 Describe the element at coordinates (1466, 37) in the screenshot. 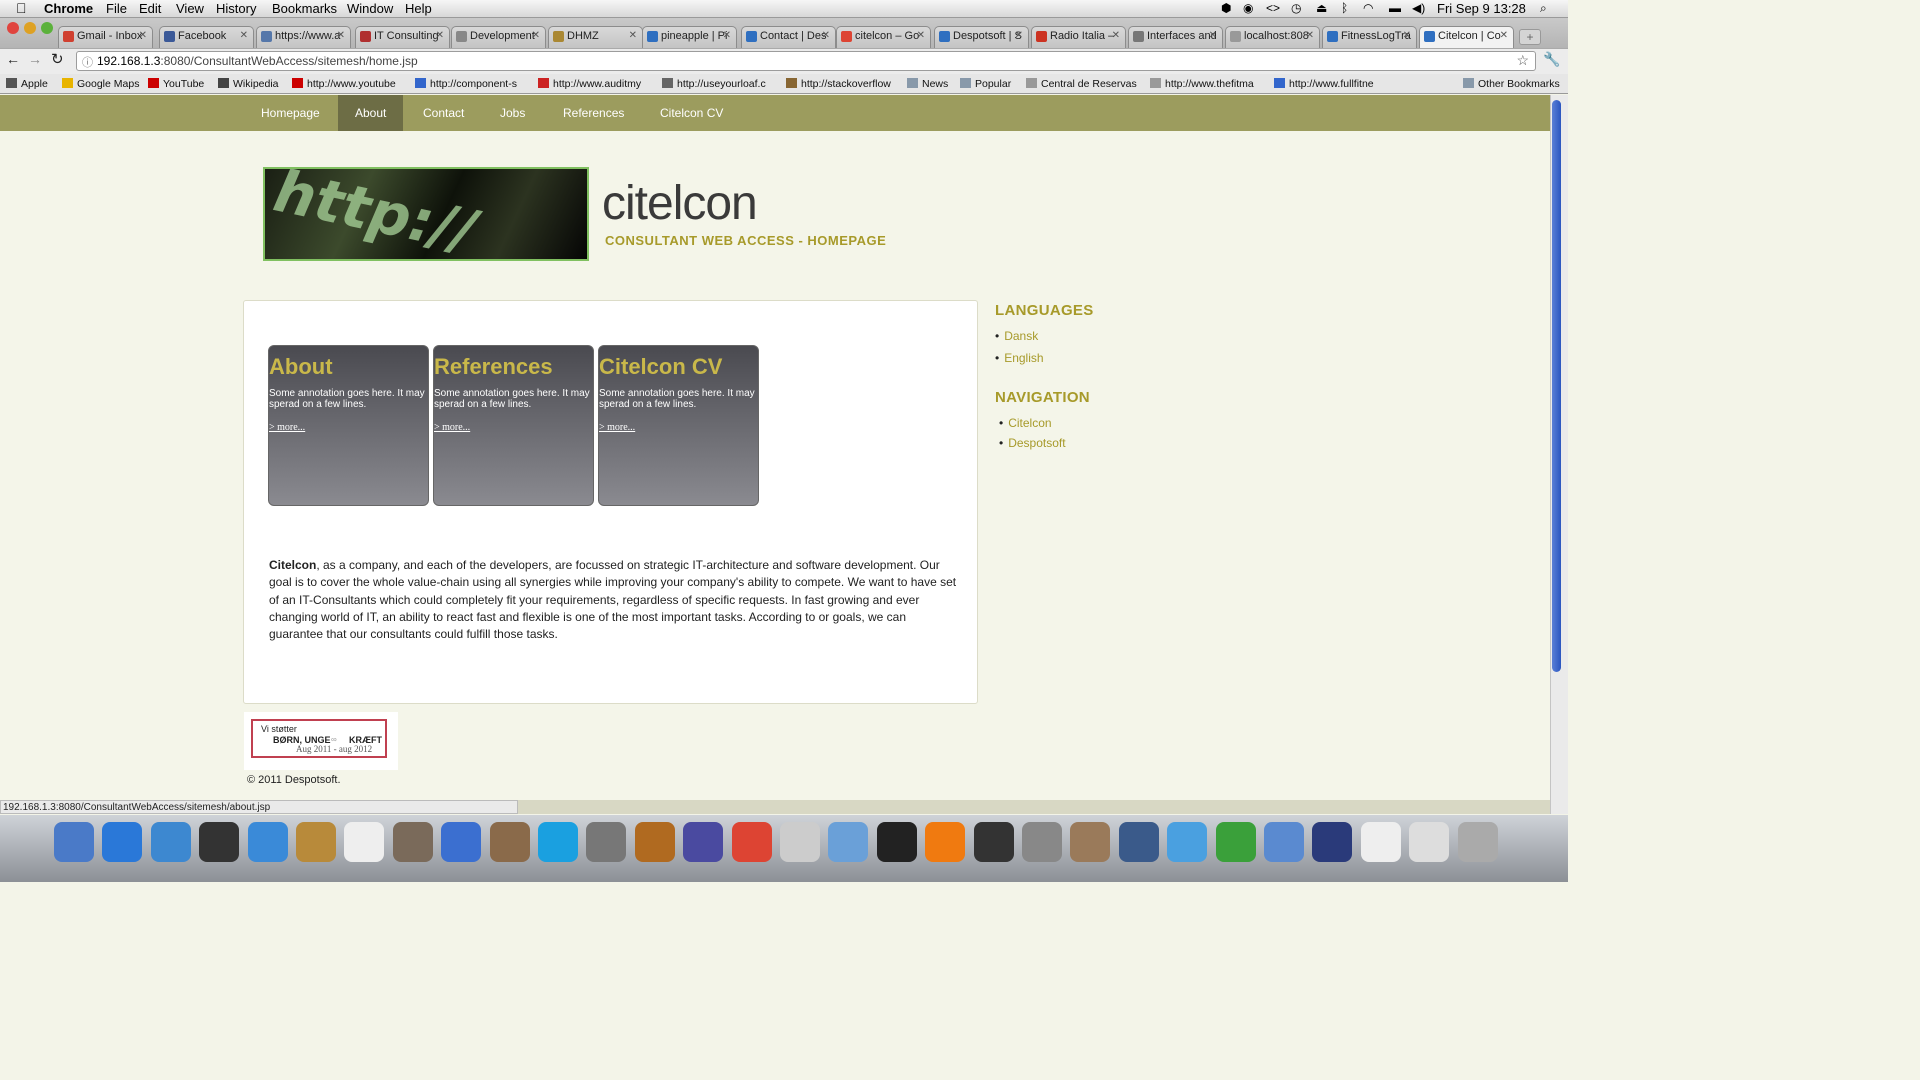

I see `browser-tab: Citelcon | Co ✕` at that location.